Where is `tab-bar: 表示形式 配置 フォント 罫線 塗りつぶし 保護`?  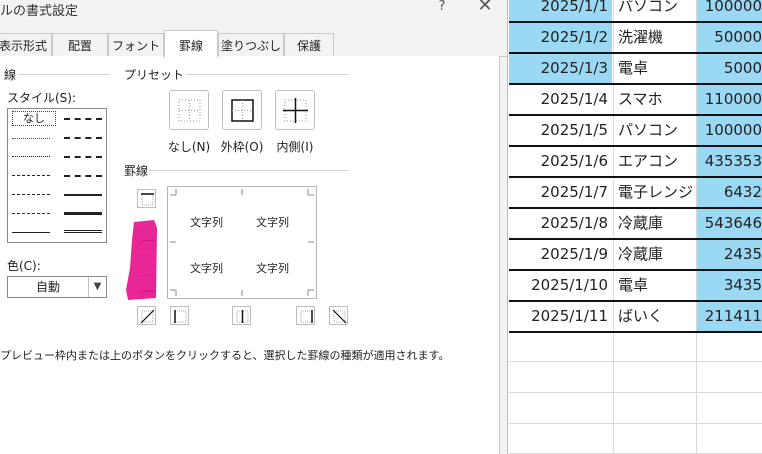 tab-bar: 表示形式 配置 フォント 罫線 塗りつぶし 保護 is located at coordinates (253, 44).